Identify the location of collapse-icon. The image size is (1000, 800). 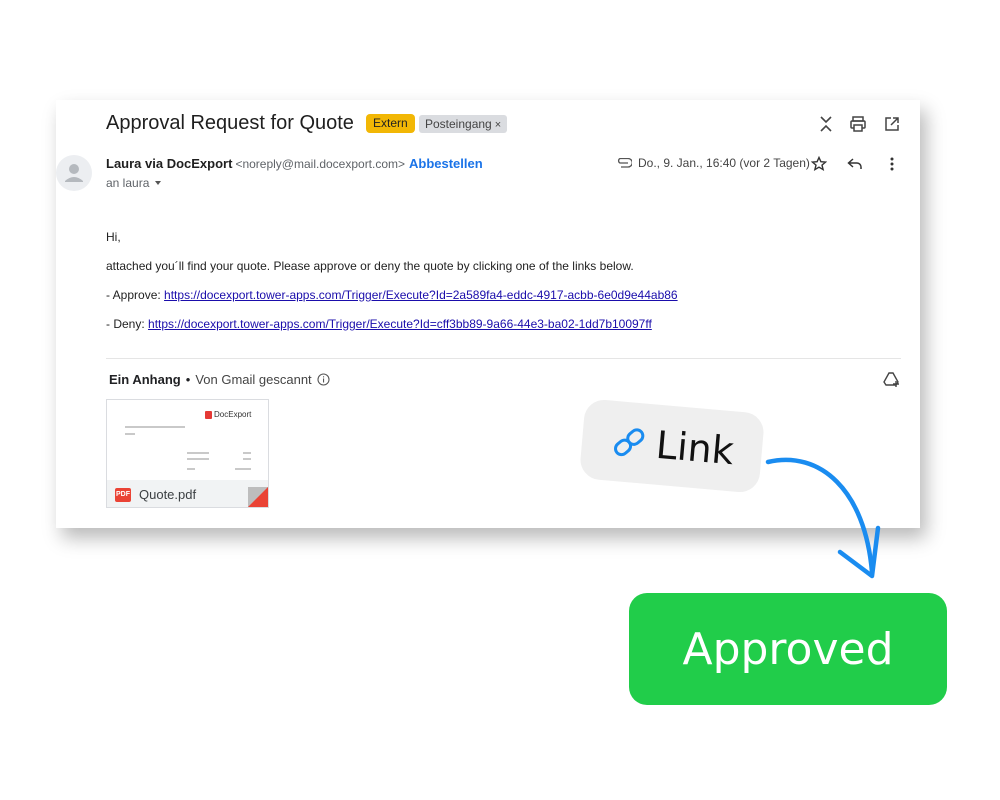
(826, 124).